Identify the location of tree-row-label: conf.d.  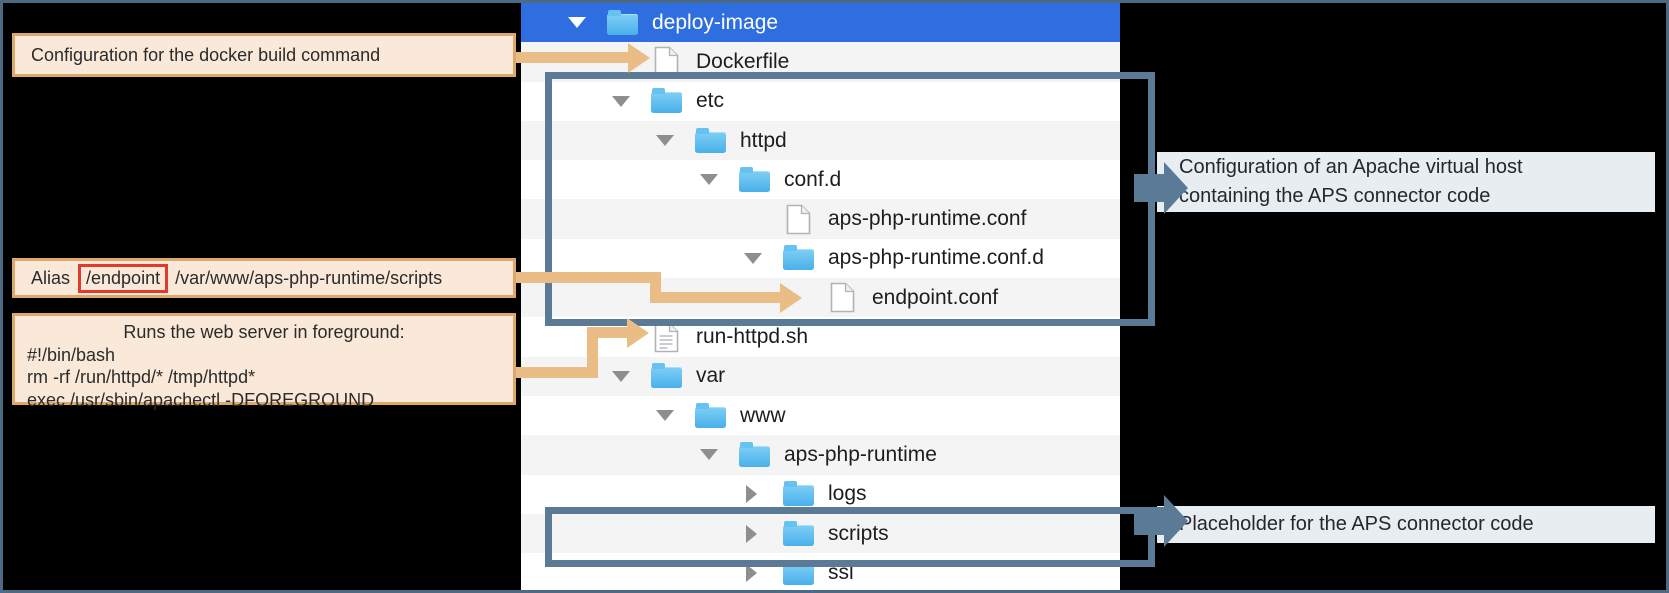
(813, 179).